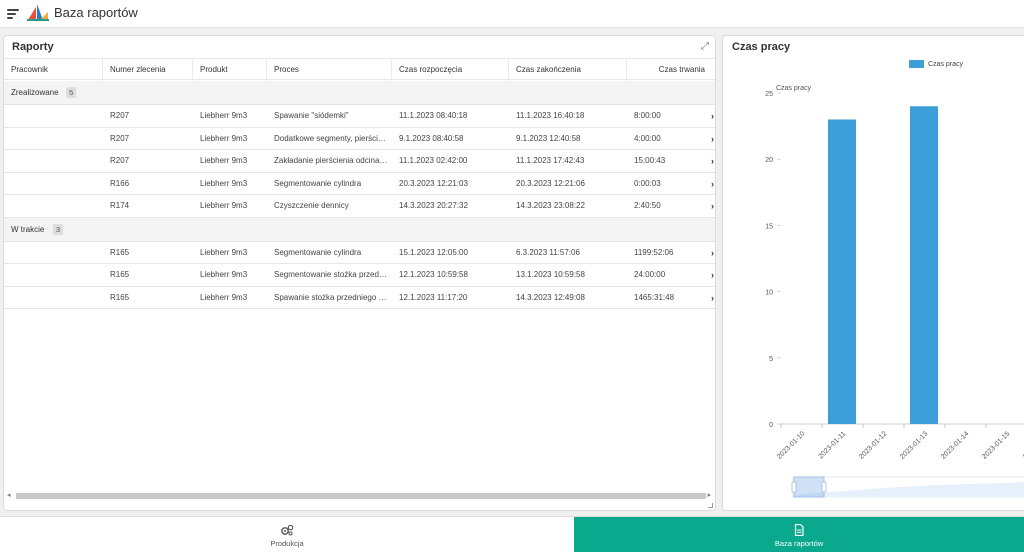 The height and width of the screenshot is (552, 1024). I want to click on y-tick-label: 10, so click(769, 293).